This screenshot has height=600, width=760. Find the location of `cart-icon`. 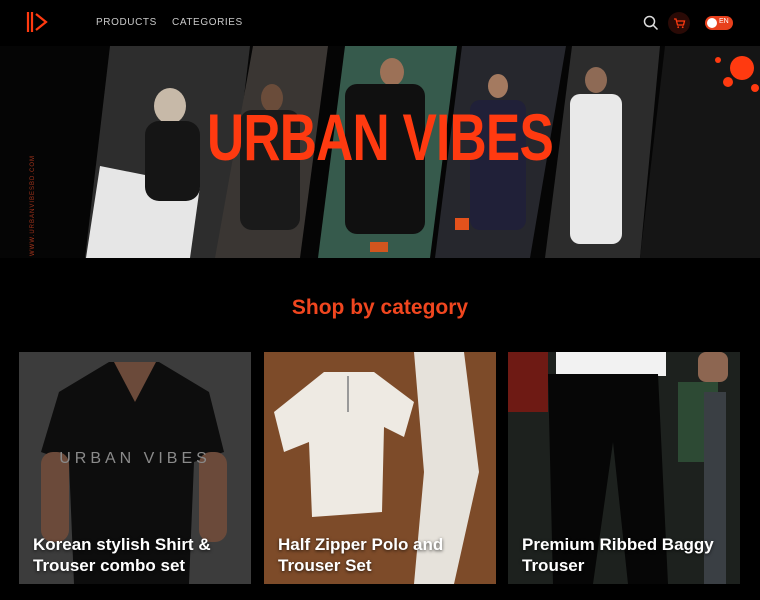

cart-icon is located at coordinates (680, 23).